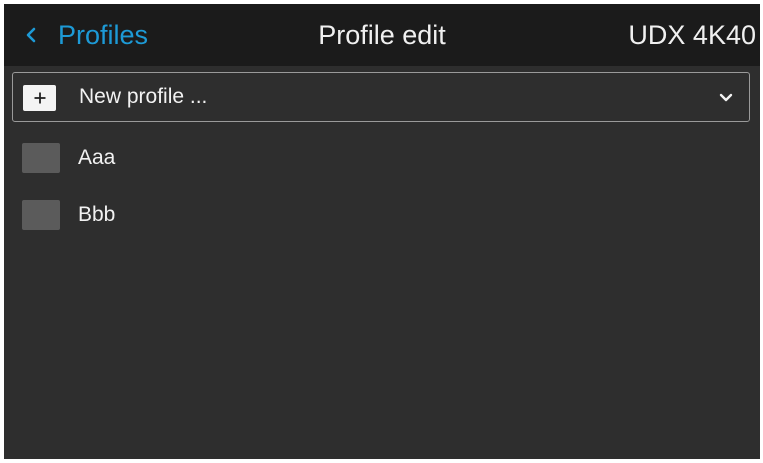  What do you see at coordinates (381, 215) in the screenshot?
I see `profile-item-bbb: Bbb` at bounding box center [381, 215].